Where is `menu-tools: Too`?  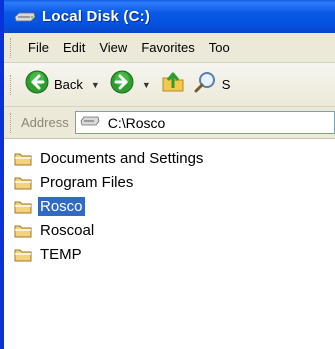 menu-tools: Too is located at coordinates (219, 47).